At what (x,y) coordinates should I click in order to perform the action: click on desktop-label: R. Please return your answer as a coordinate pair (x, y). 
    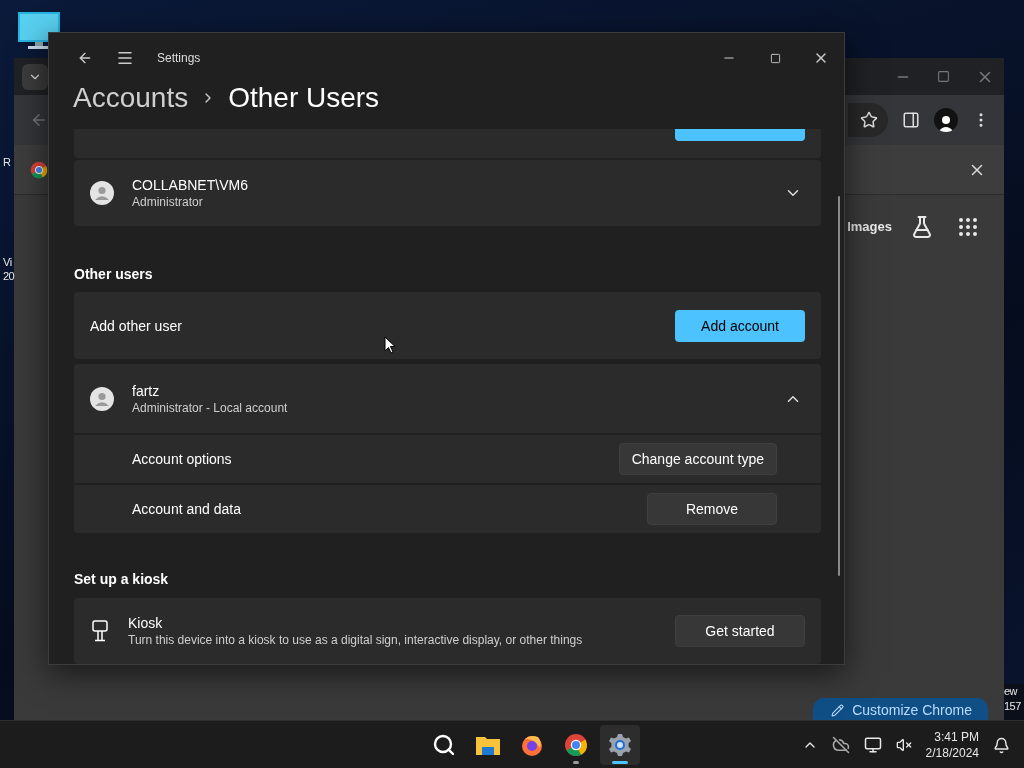
    Looking at the image, I should click on (7, 162).